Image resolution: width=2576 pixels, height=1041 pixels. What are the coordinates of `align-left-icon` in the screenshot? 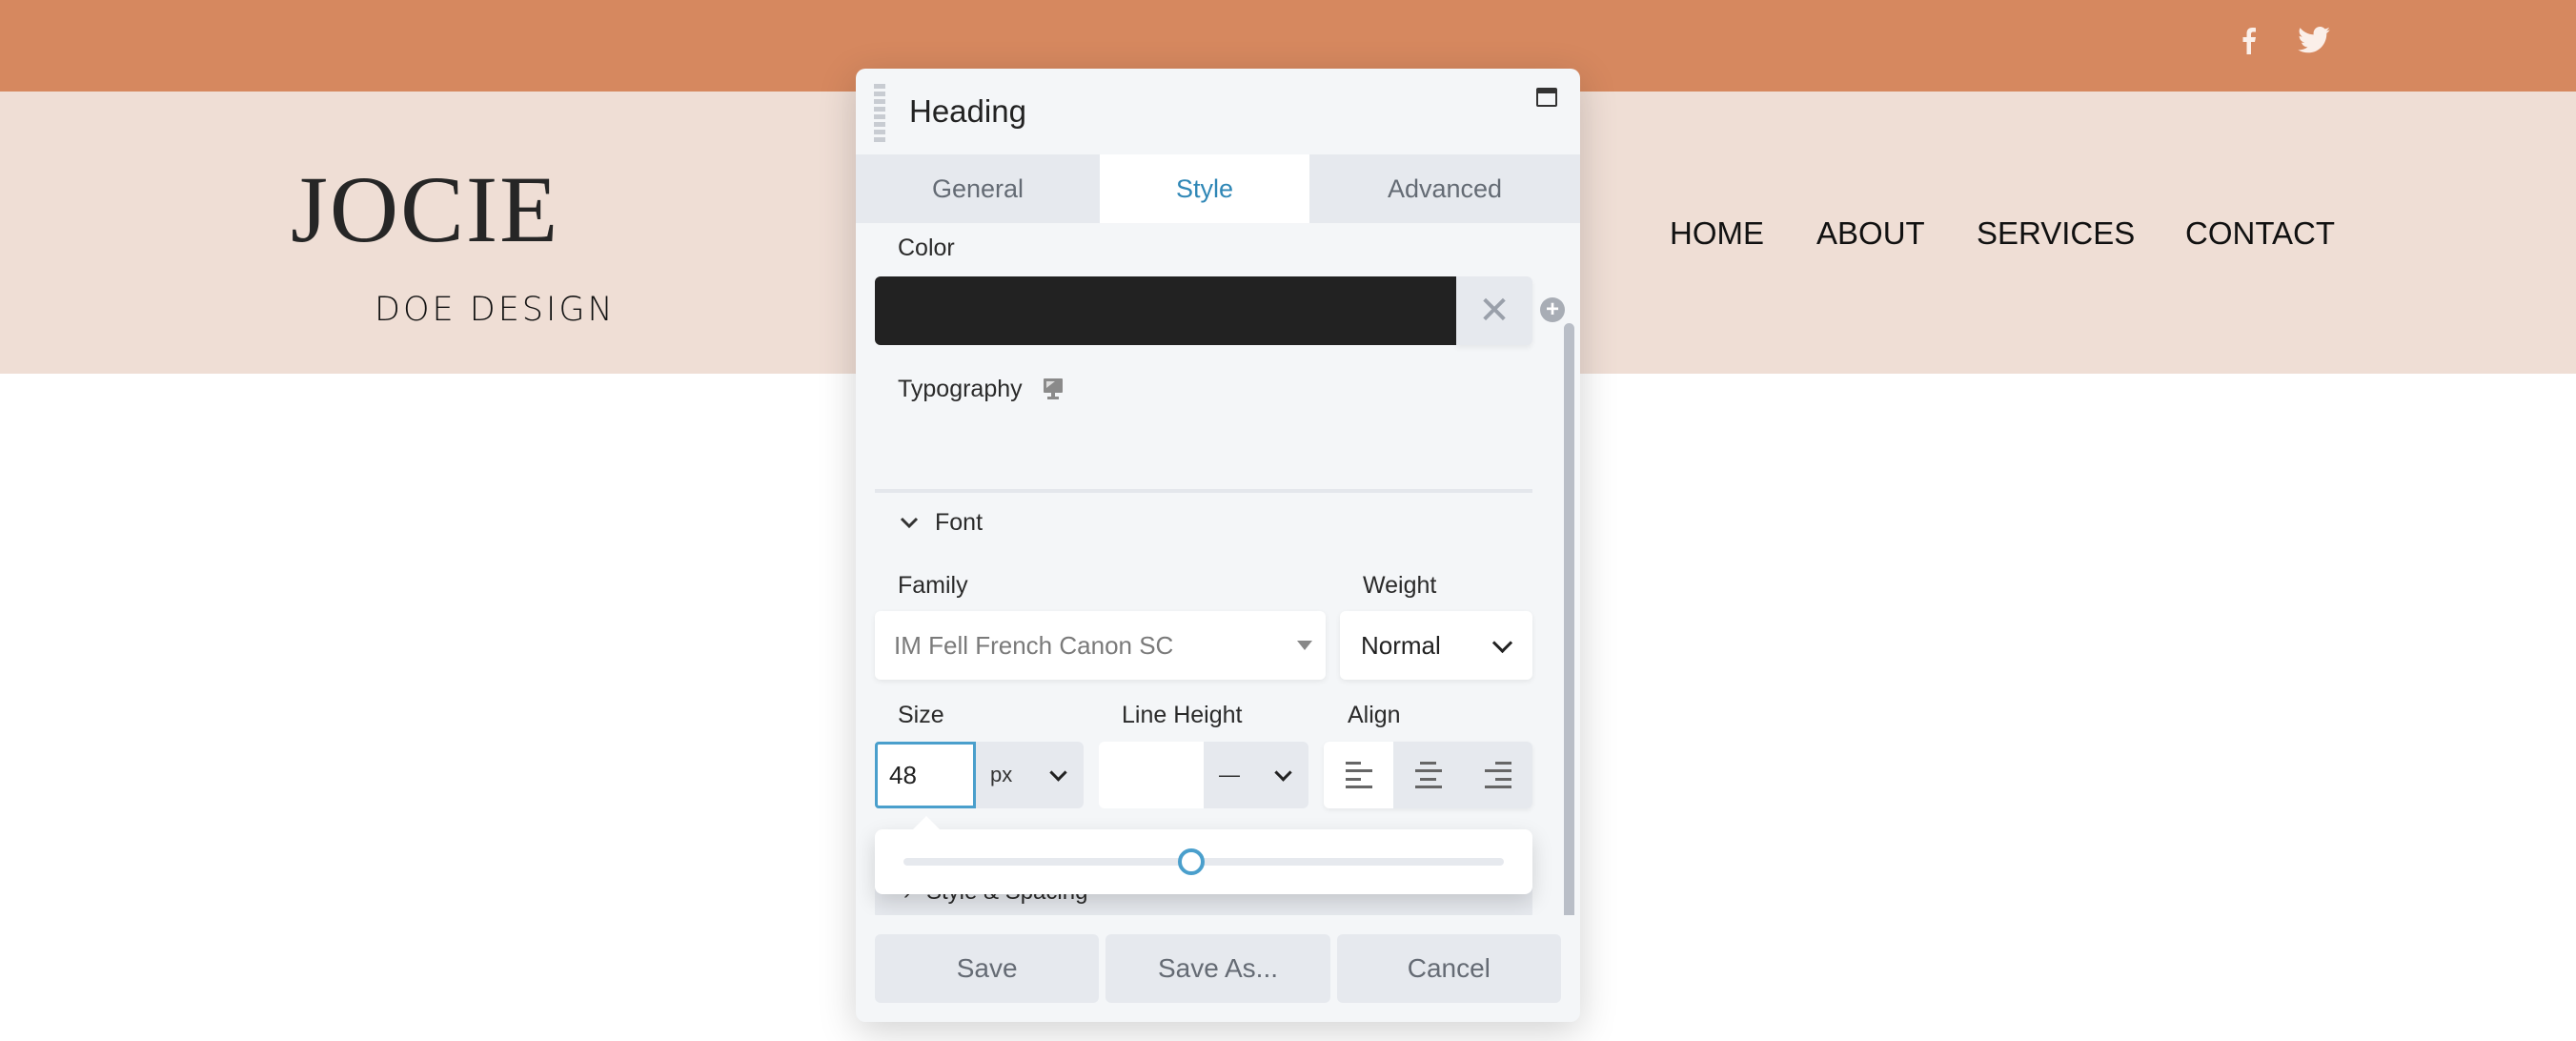 It's located at (1359, 775).